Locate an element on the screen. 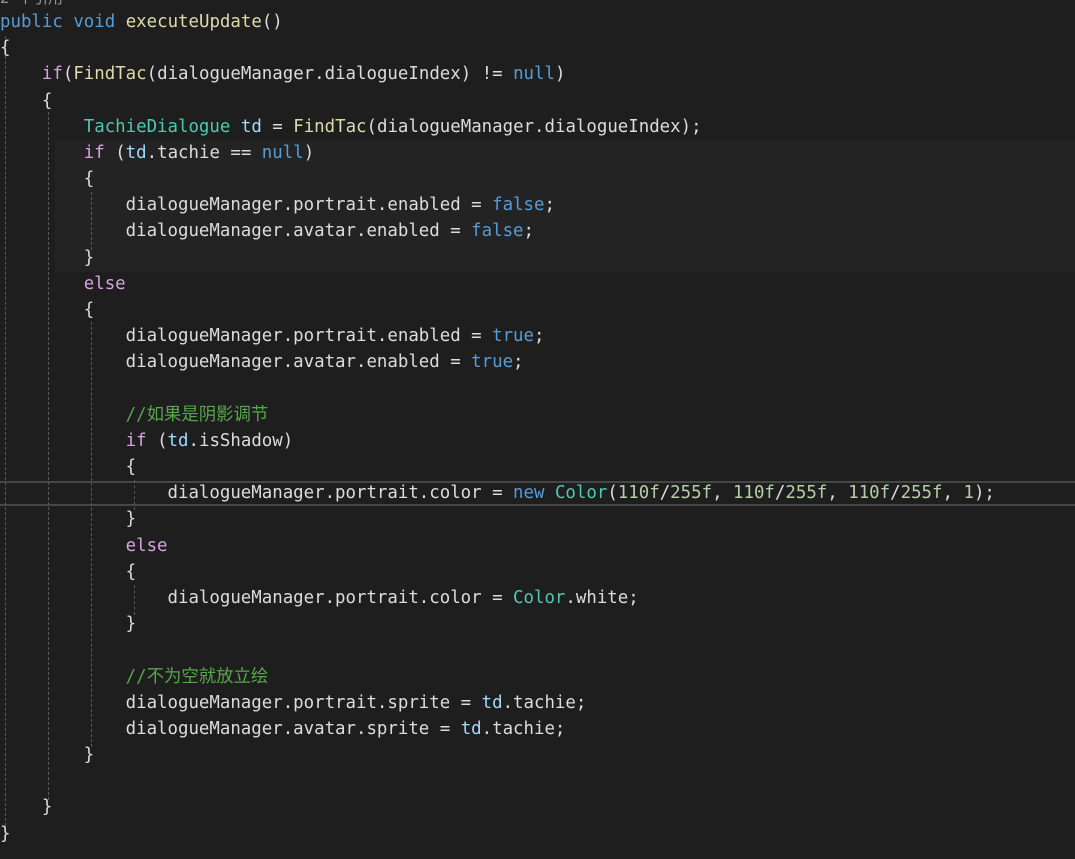 Image resolution: width=1075 pixels, height=859 pixels. code-token: void is located at coordinates (94, 22).